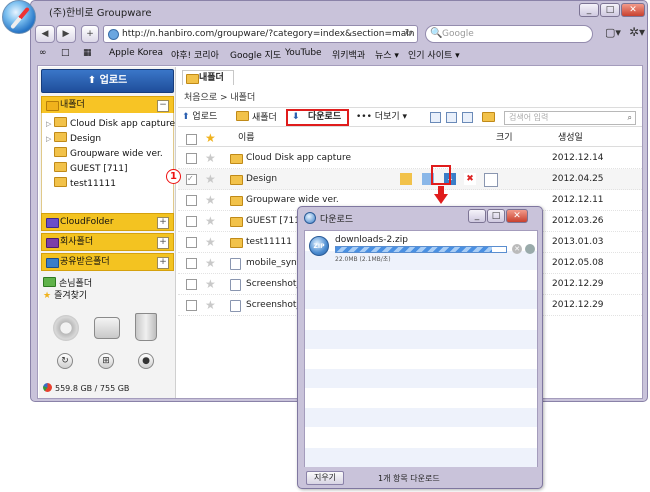  Describe the element at coordinates (191, 139) in the screenshot. I see `select-all-checkbox` at that location.